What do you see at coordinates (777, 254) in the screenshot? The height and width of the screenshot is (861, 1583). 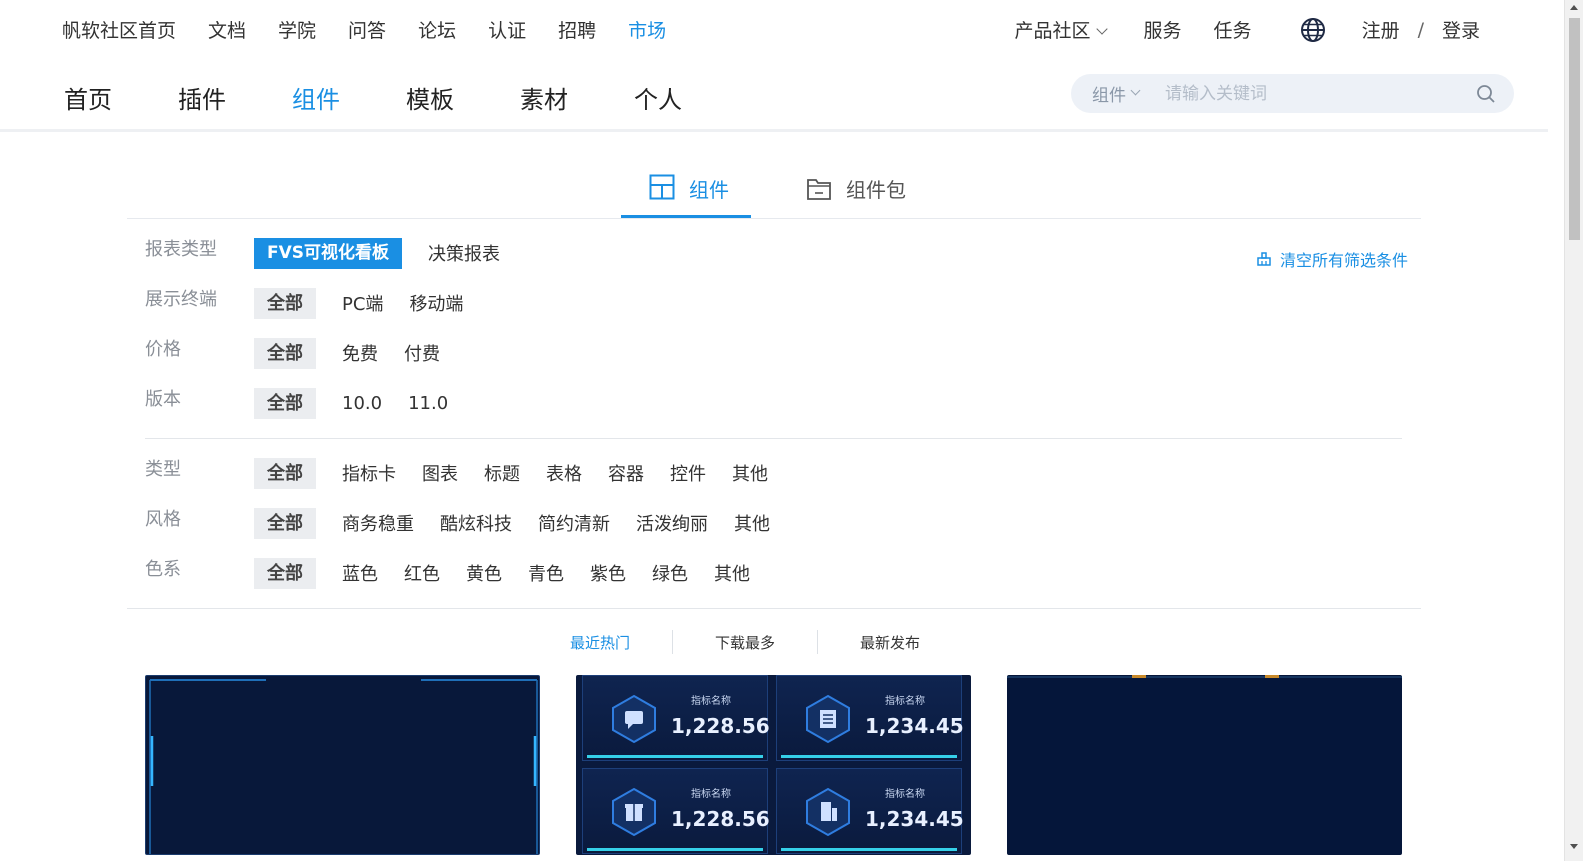 I see `filter-row-report-type: 报表类型 FVS可视化看板 决策报表 清空所有筛选条件` at bounding box center [777, 254].